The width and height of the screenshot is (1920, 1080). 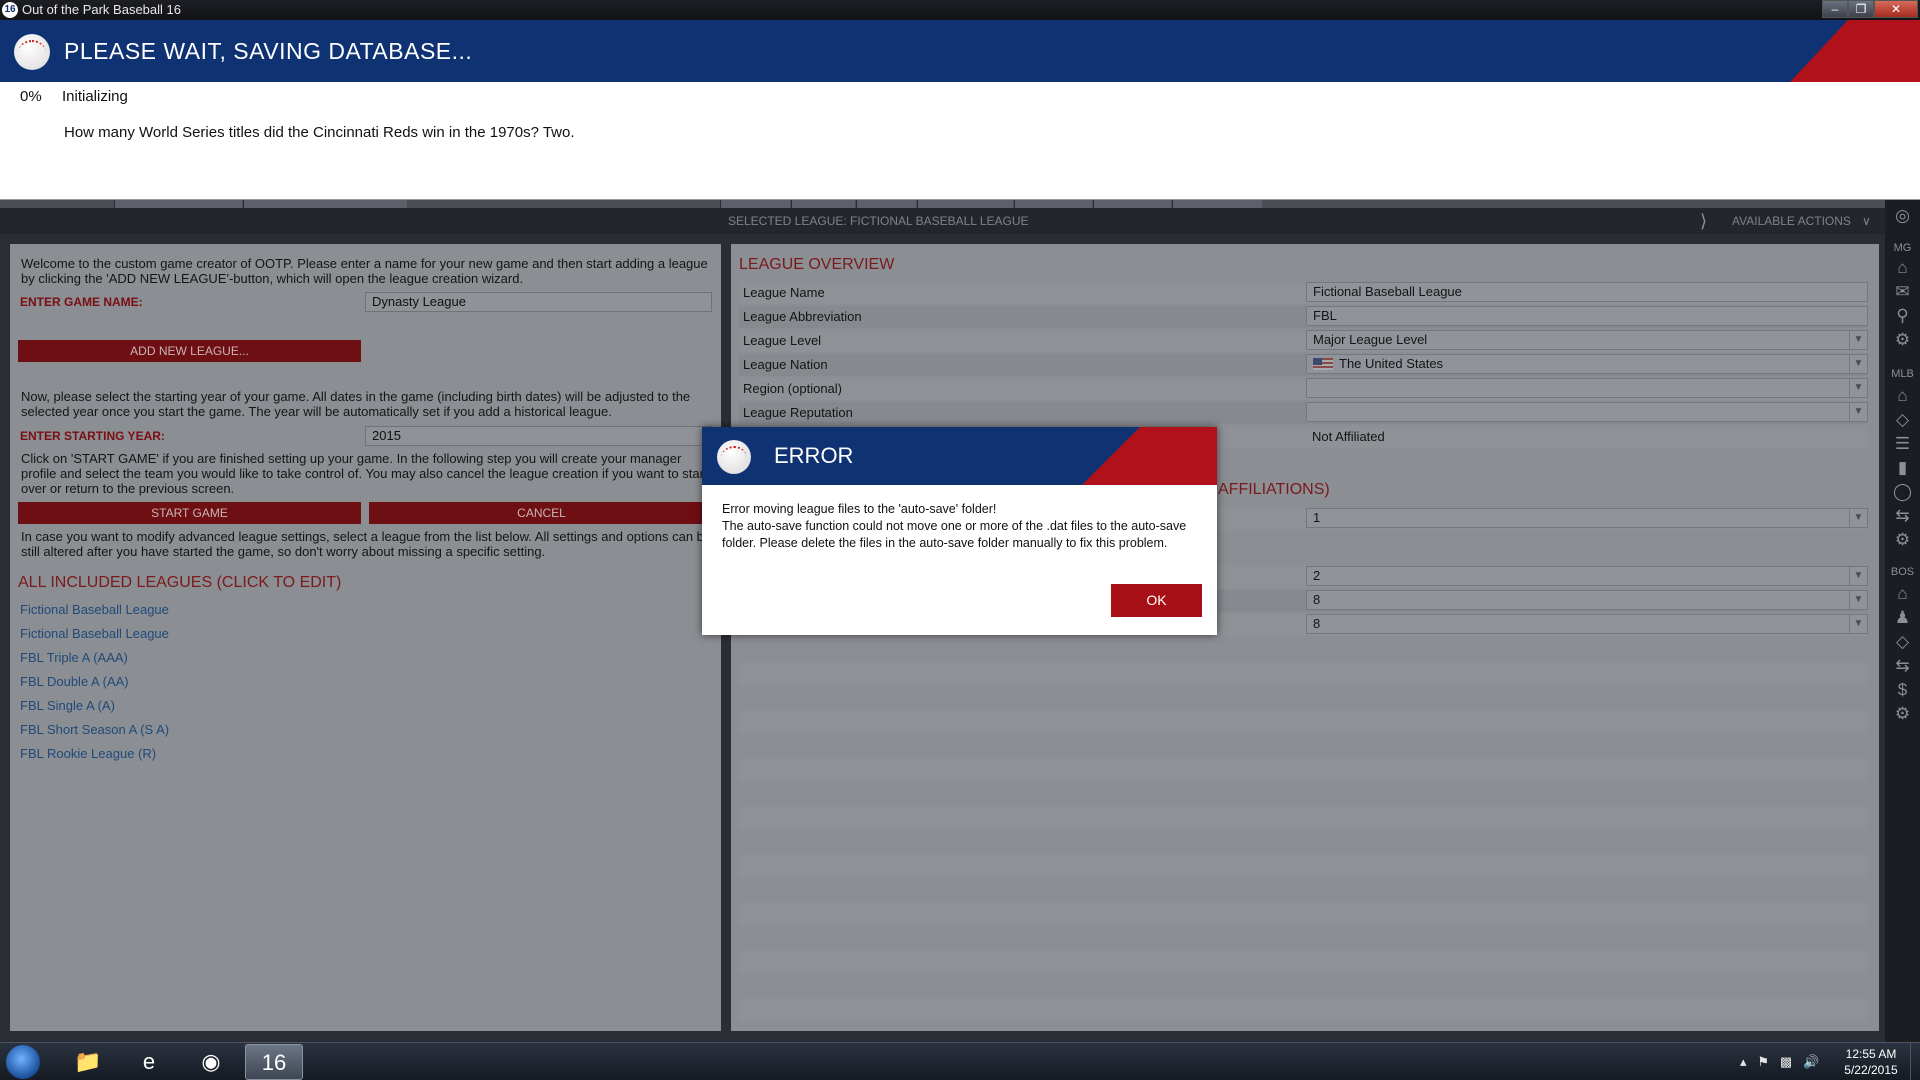 What do you see at coordinates (1786, 1061) in the screenshot?
I see `network-icon: ▩` at bounding box center [1786, 1061].